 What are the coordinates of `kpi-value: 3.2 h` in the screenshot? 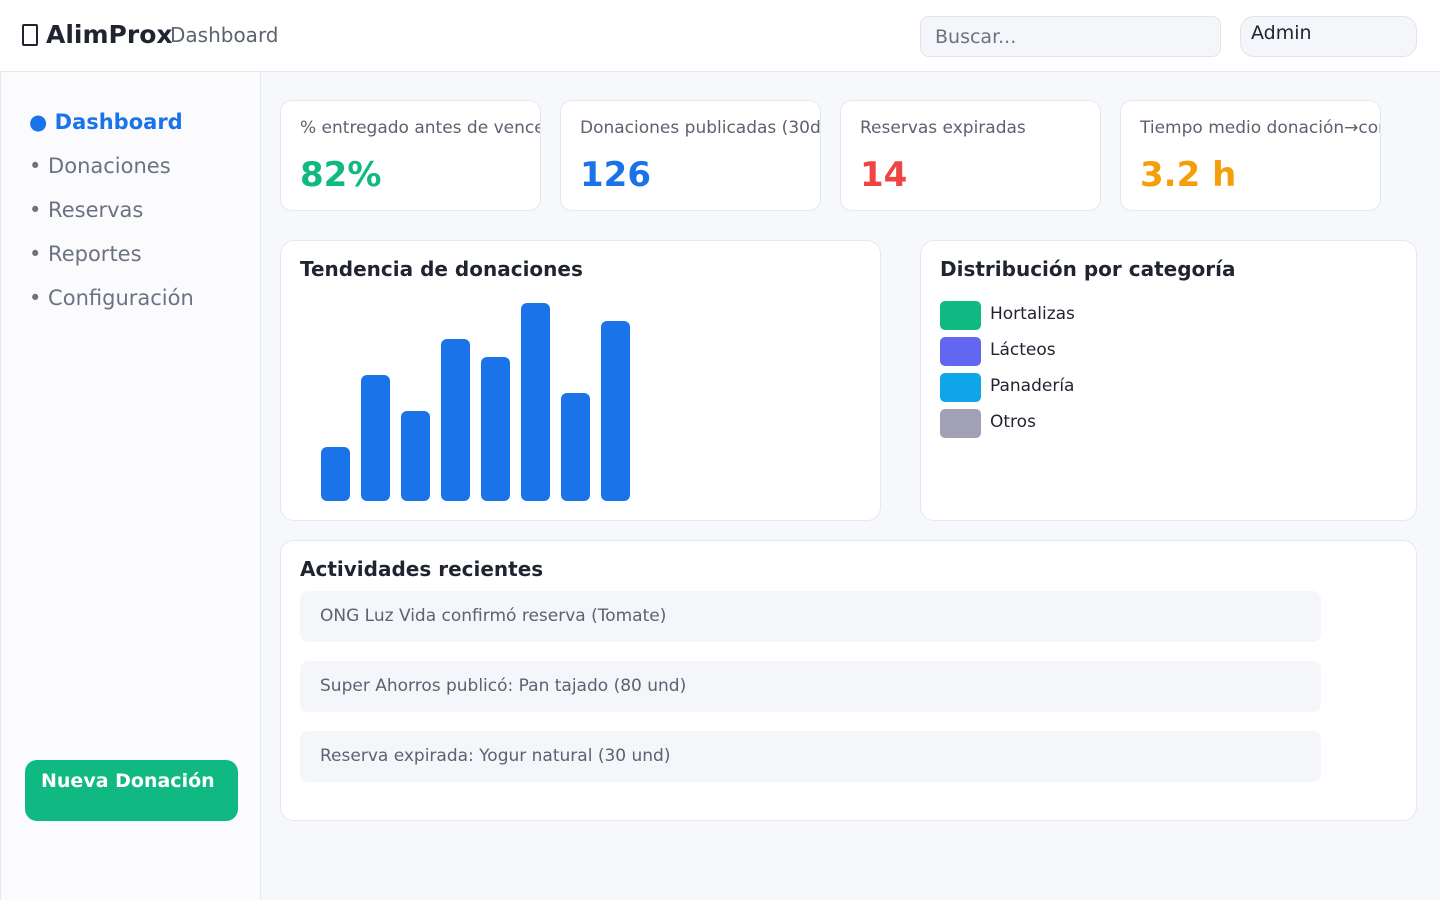 It's located at (1188, 175).